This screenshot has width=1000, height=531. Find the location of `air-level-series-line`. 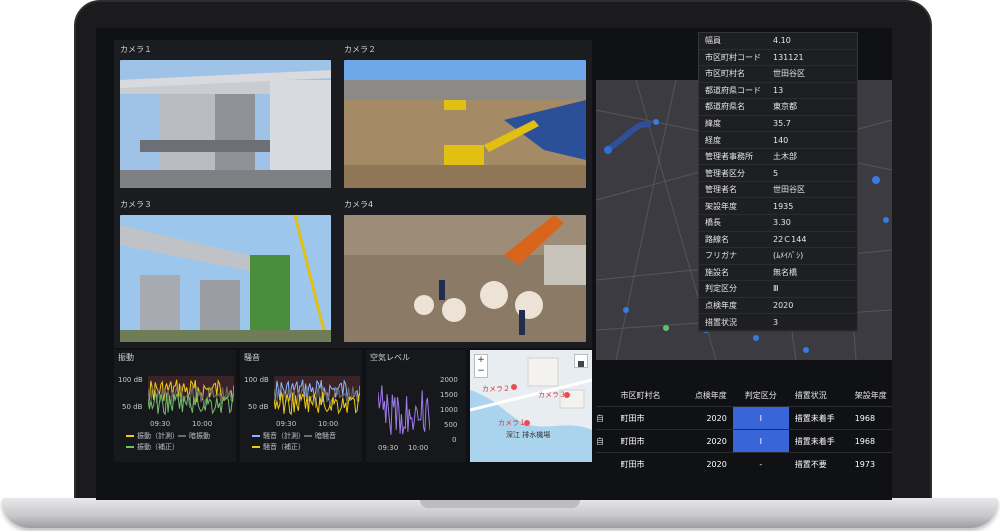

air-level-series-line is located at coordinates (404, 410).